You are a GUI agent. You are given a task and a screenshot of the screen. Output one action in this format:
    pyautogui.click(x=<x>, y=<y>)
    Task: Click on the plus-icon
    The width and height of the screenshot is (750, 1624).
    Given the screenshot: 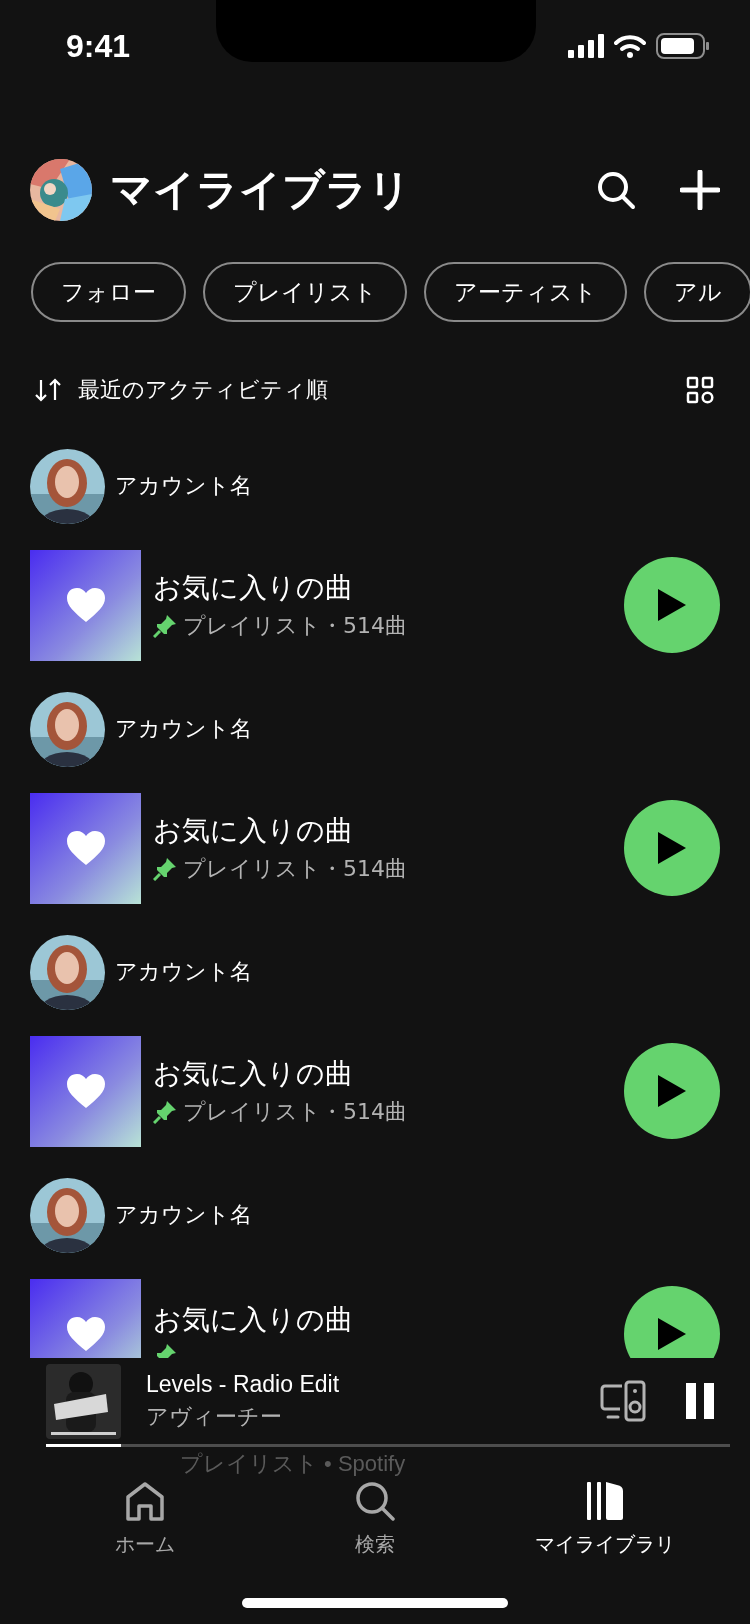 What is the action you would take?
    pyautogui.click(x=700, y=190)
    